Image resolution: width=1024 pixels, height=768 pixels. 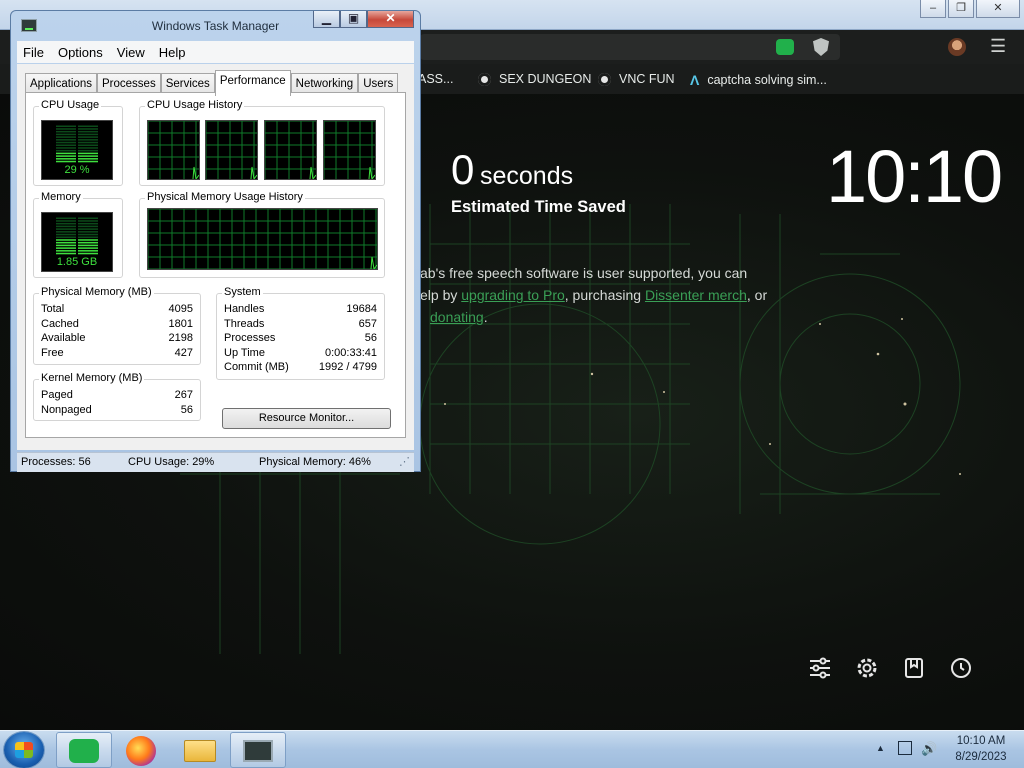 What do you see at coordinates (92, 378) in the screenshot?
I see `kernel-memory-label: Kernel Memory (MB)` at bounding box center [92, 378].